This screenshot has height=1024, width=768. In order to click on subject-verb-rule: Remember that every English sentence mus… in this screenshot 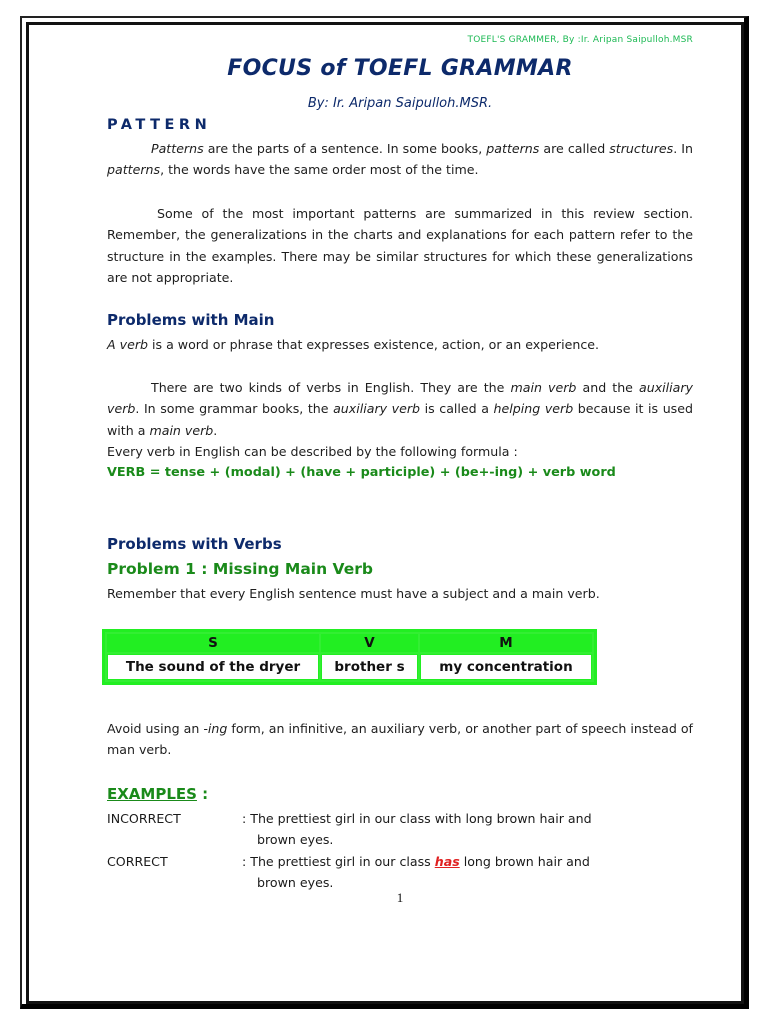, I will do `click(353, 593)`.